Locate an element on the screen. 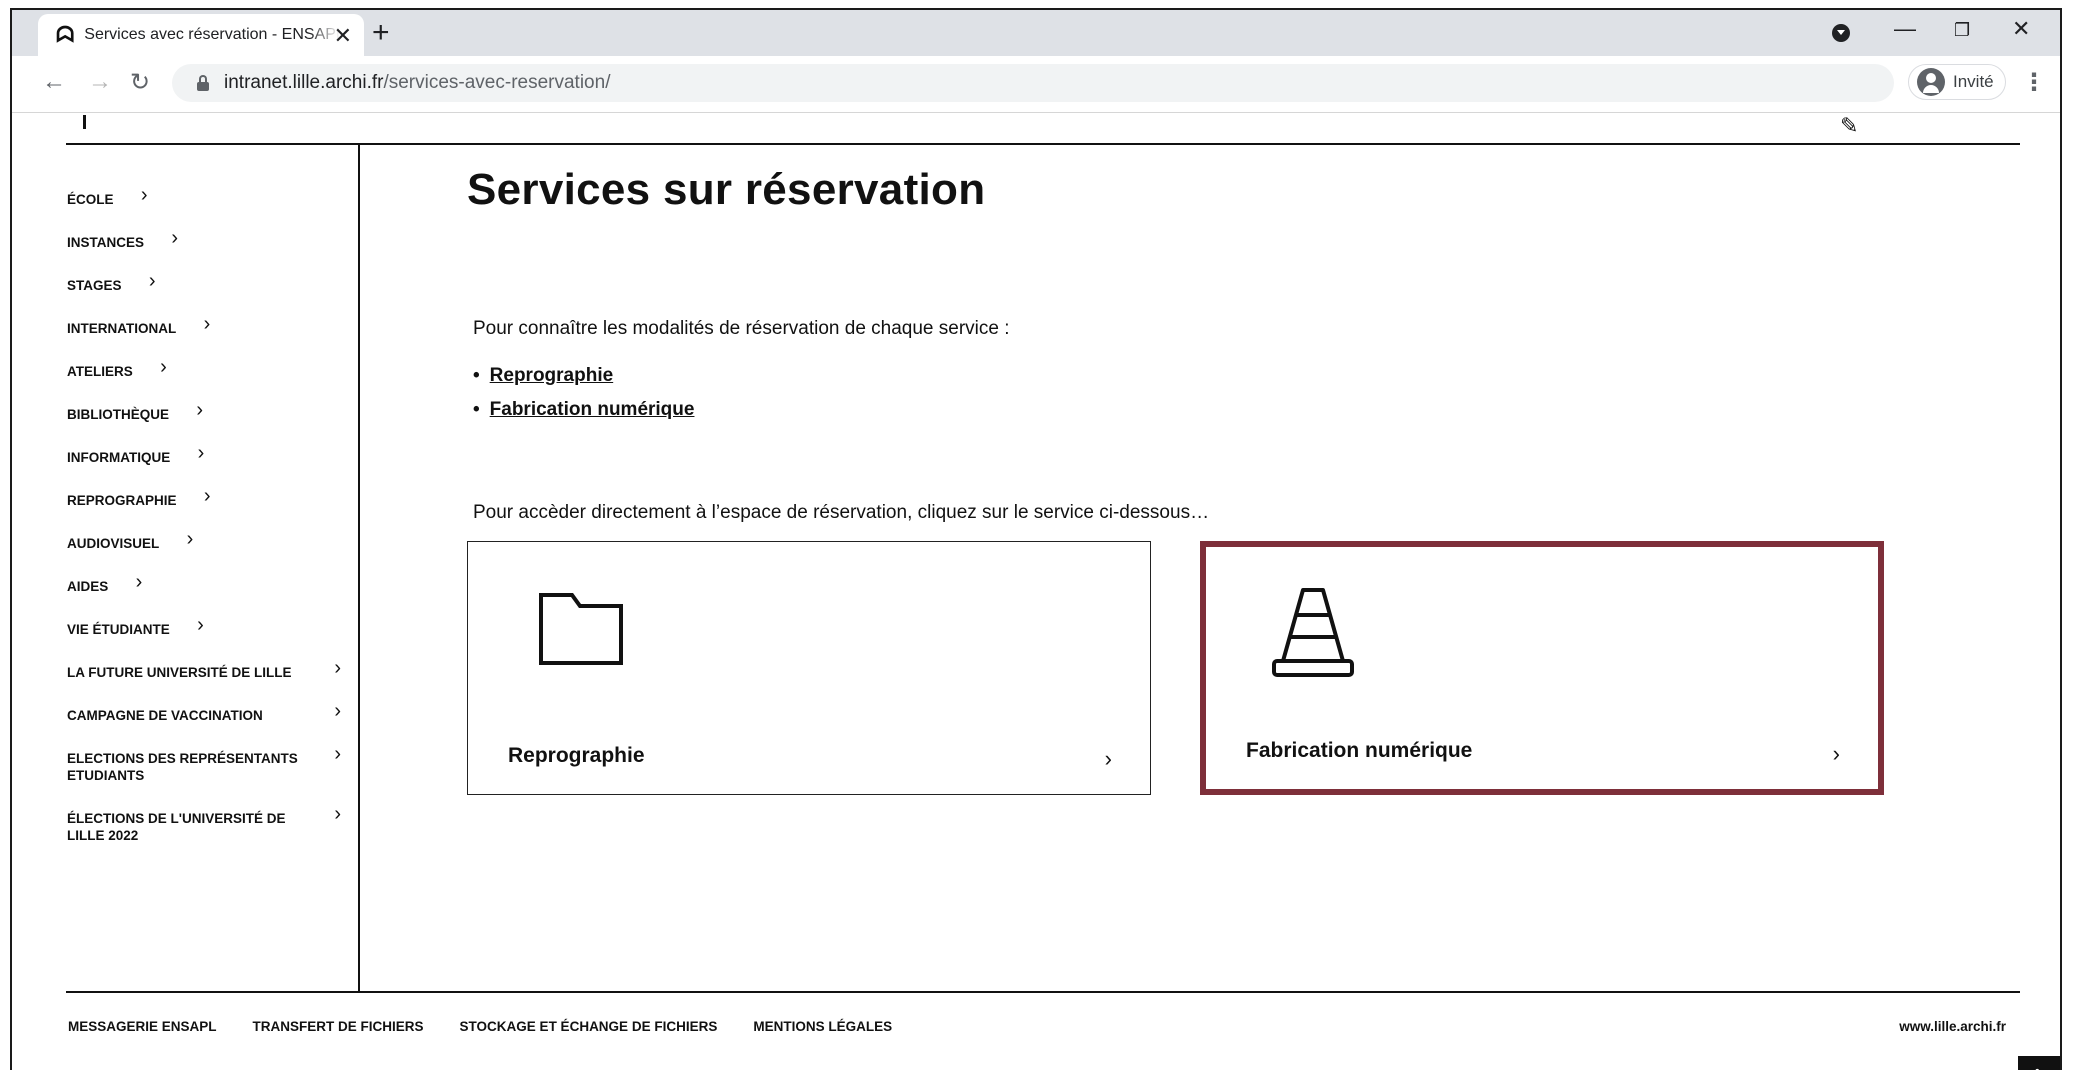 The width and height of the screenshot is (2073, 1073). sidebar-item-audiovisuel: AUDIOVISUEL › is located at coordinates (133, 540).